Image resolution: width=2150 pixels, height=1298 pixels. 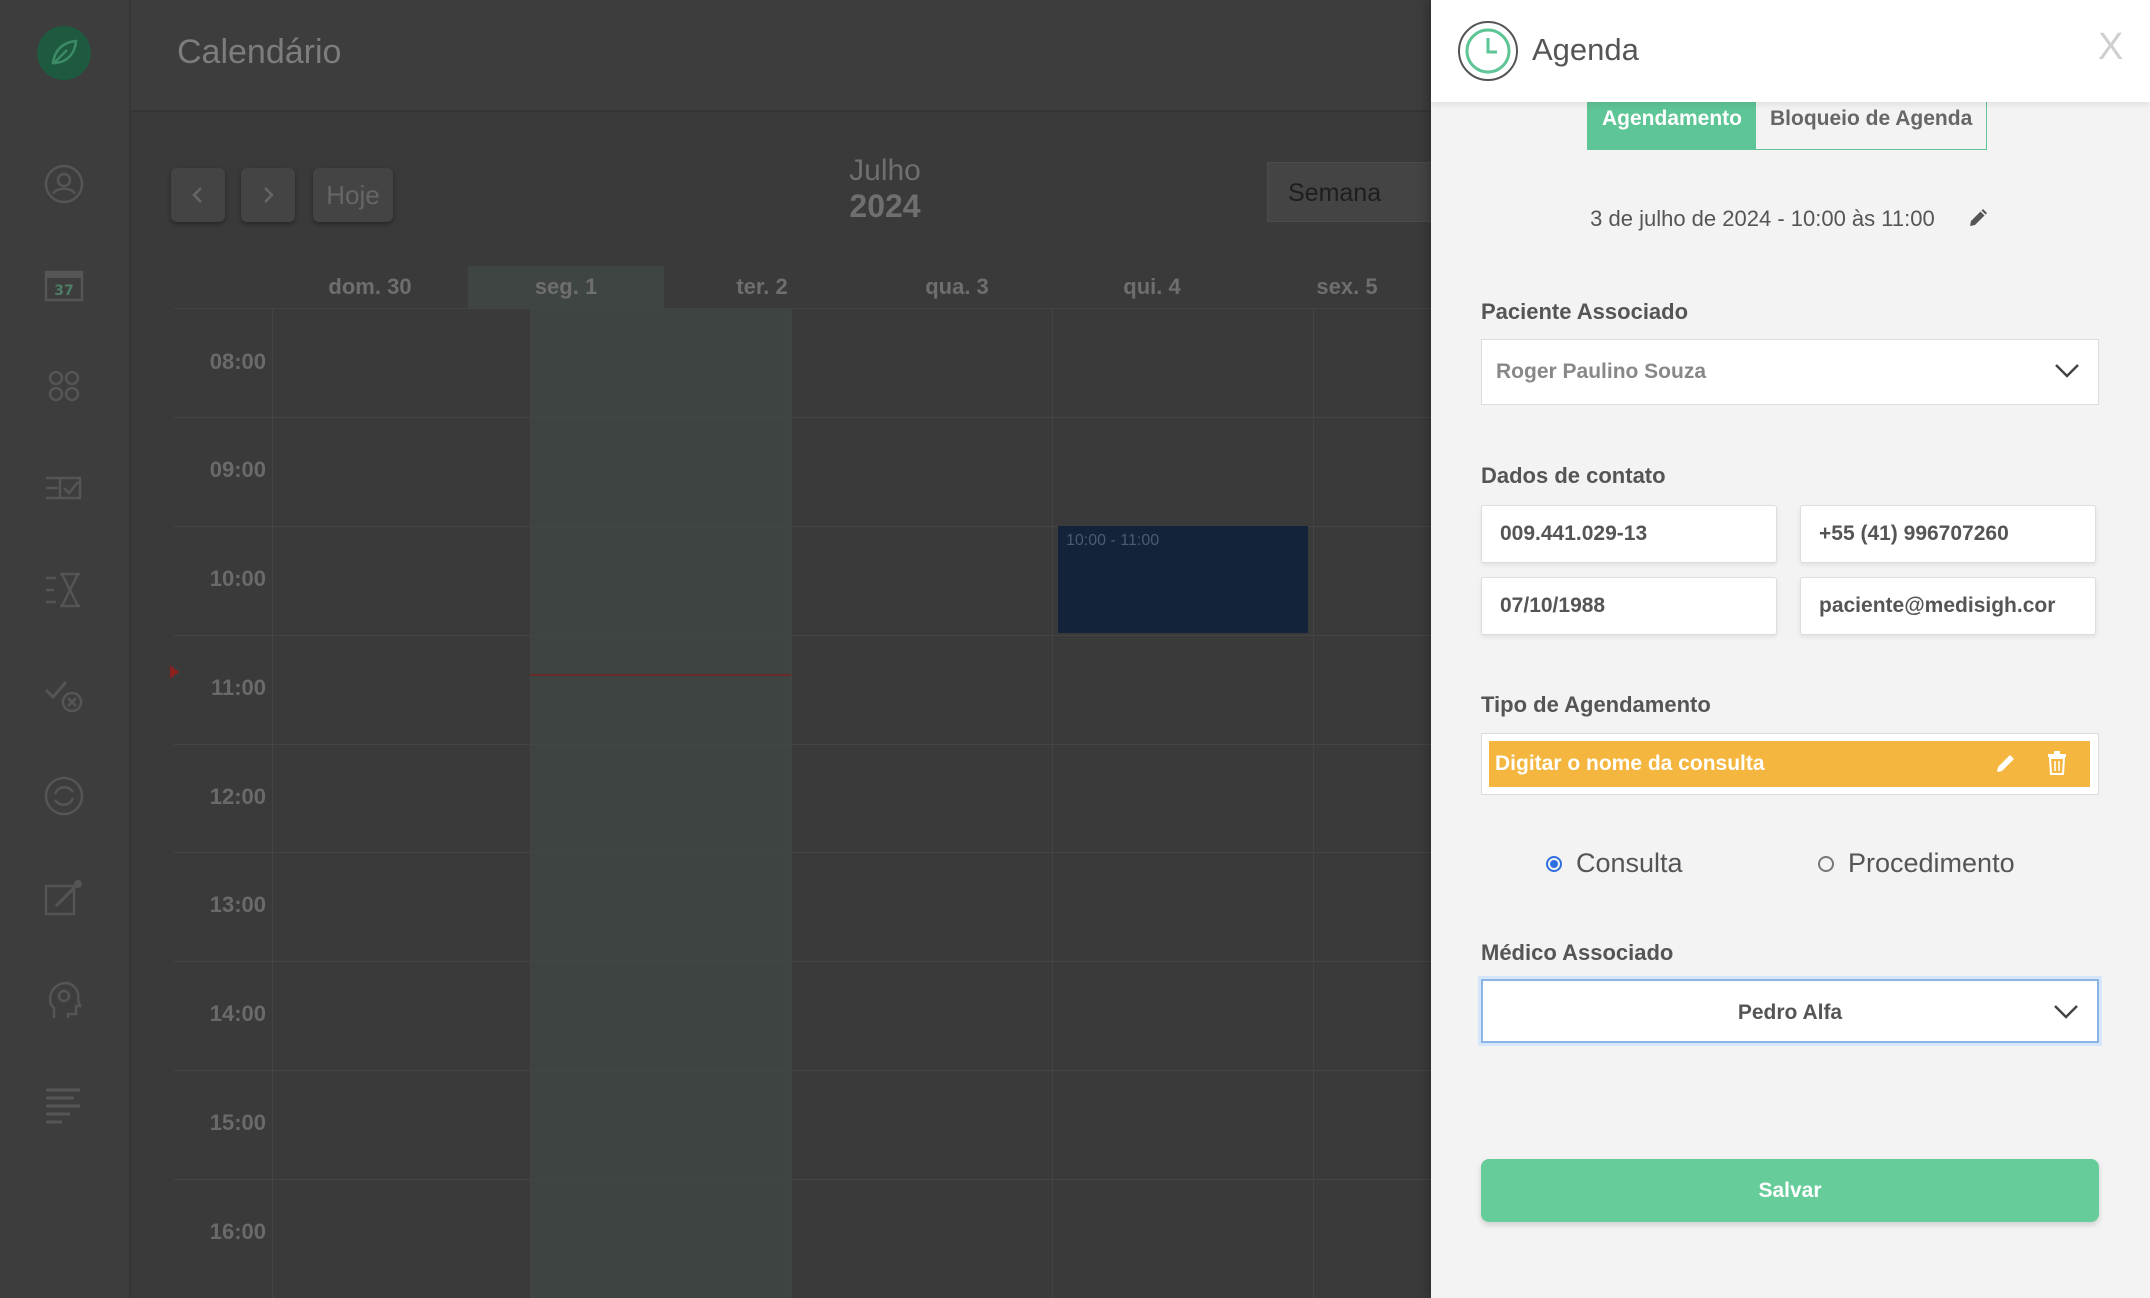 I want to click on current-time-marker-icon, so click(x=174, y=672).